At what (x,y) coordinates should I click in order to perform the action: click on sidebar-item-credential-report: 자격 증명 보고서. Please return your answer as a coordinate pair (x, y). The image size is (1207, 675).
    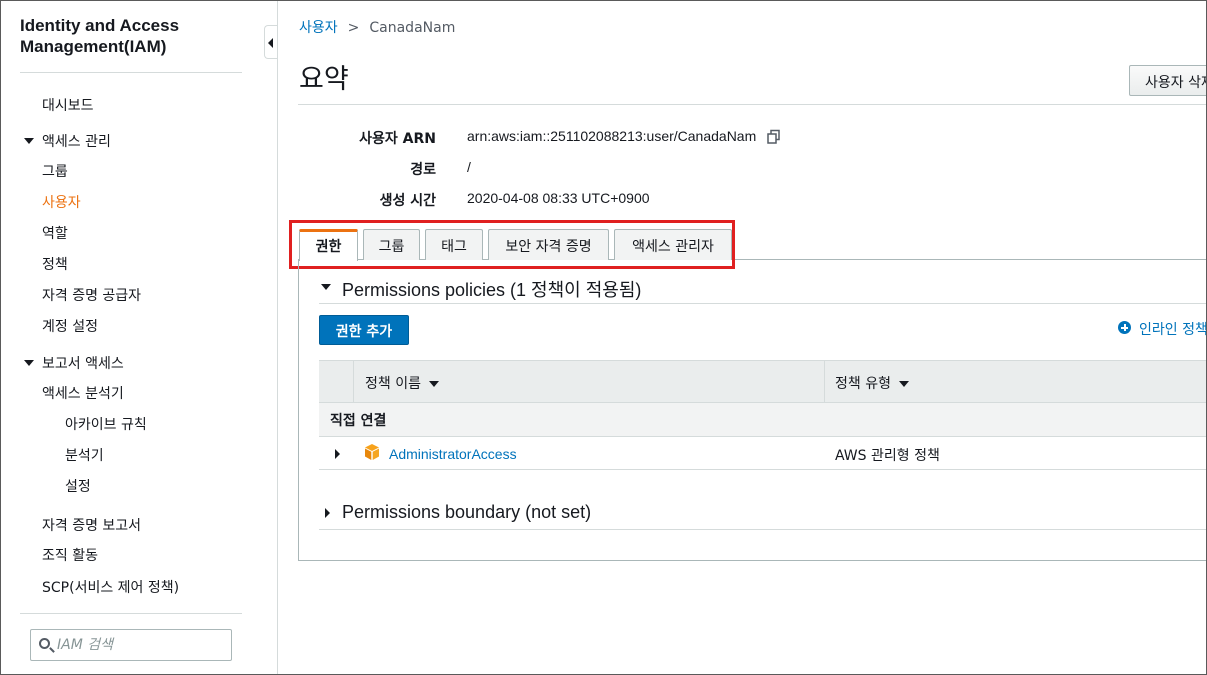
    Looking at the image, I should click on (91, 525).